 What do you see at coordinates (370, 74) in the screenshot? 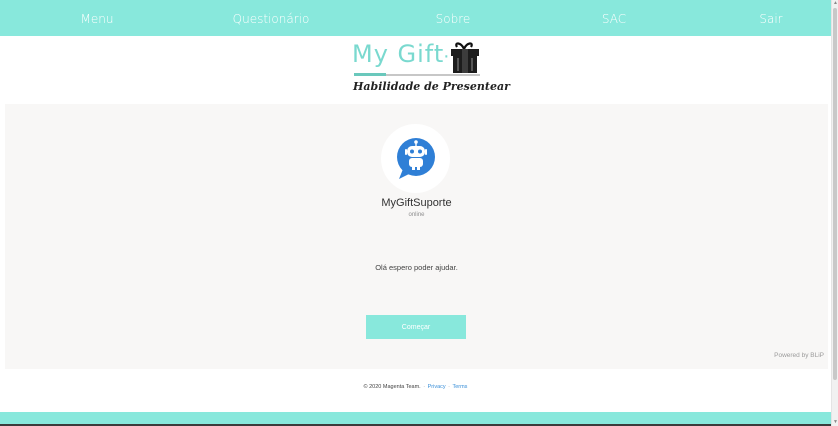
I see `logo-underline-accent` at bounding box center [370, 74].